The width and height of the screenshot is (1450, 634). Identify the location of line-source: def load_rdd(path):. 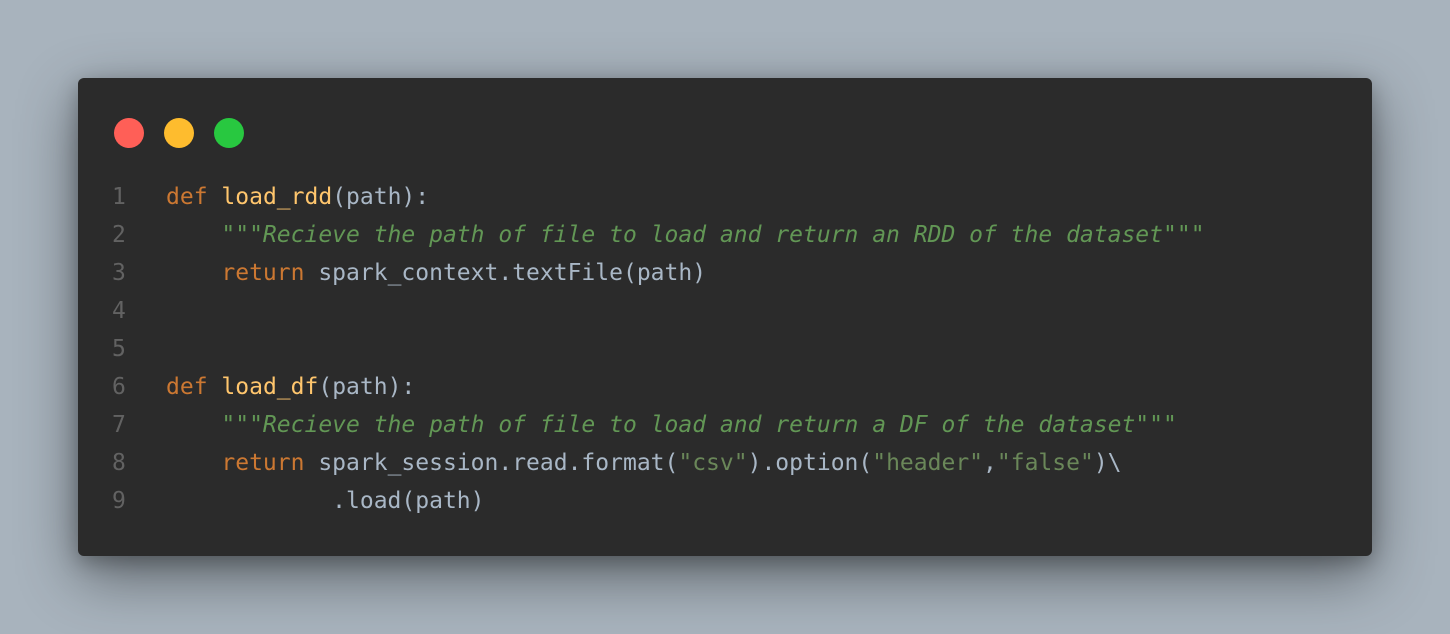
(297, 197).